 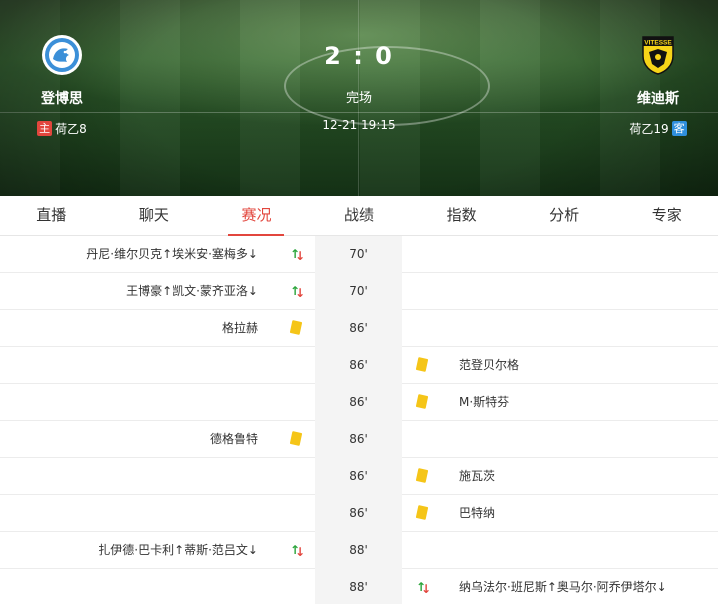 I want to click on away-event: 施瓦茨, so click(x=560, y=476).